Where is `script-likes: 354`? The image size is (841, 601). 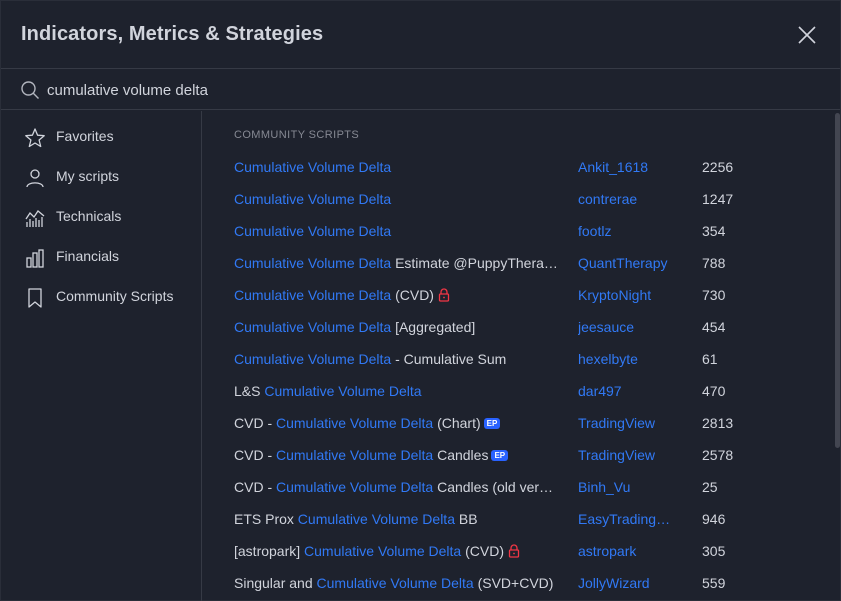 script-likes: 354 is located at coordinates (714, 231).